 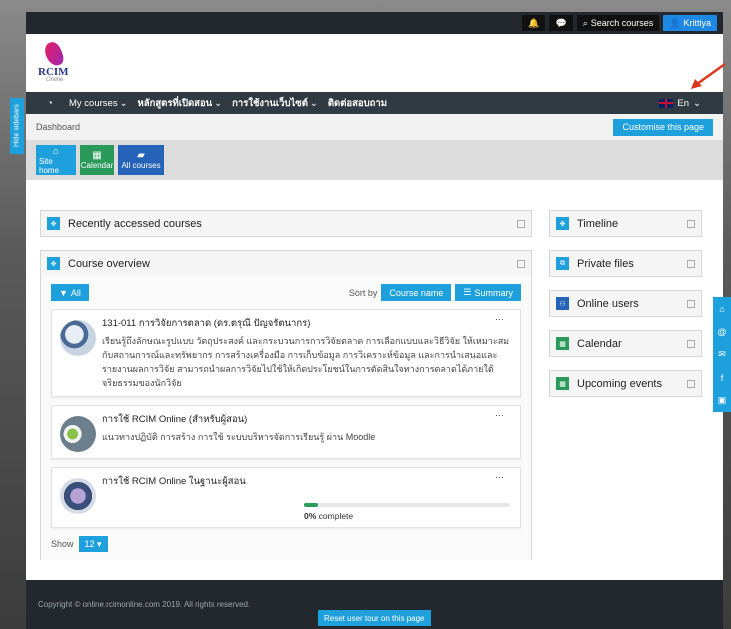 What do you see at coordinates (141, 155) in the screenshot?
I see `book-icon: ▰` at bounding box center [141, 155].